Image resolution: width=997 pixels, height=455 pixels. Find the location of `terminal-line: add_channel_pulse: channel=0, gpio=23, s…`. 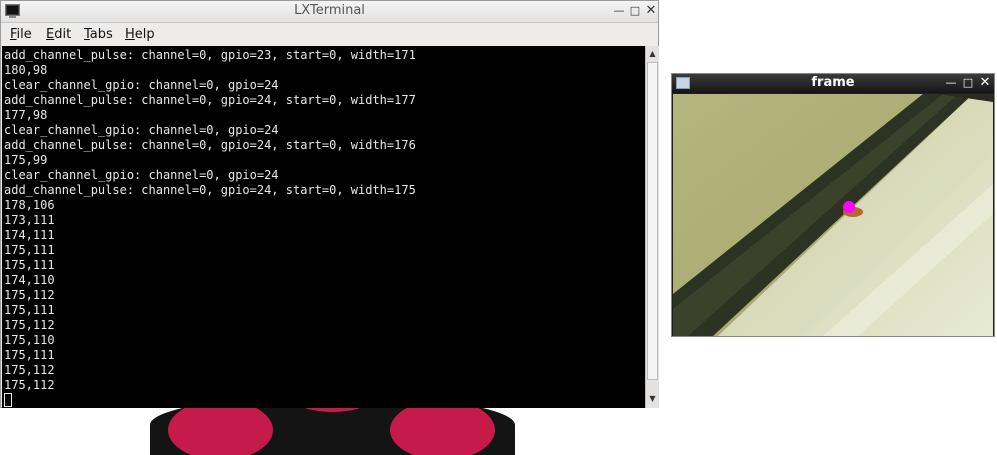

terminal-line: add_channel_pulse: channel=0, gpio=23, s… is located at coordinates (210, 55).